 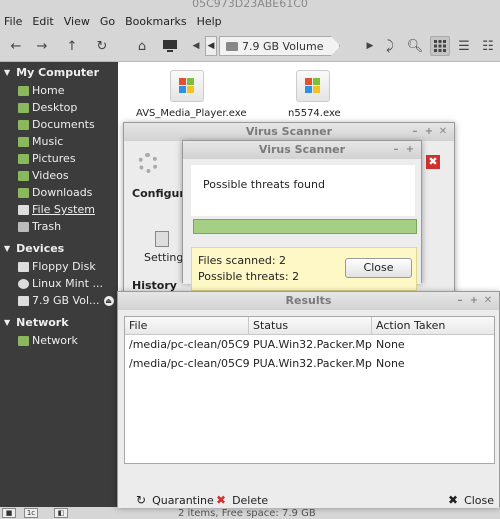 What do you see at coordinates (23, 266) in the screenshot?
I see `floppy-icon` at bounding box center [23, 266].